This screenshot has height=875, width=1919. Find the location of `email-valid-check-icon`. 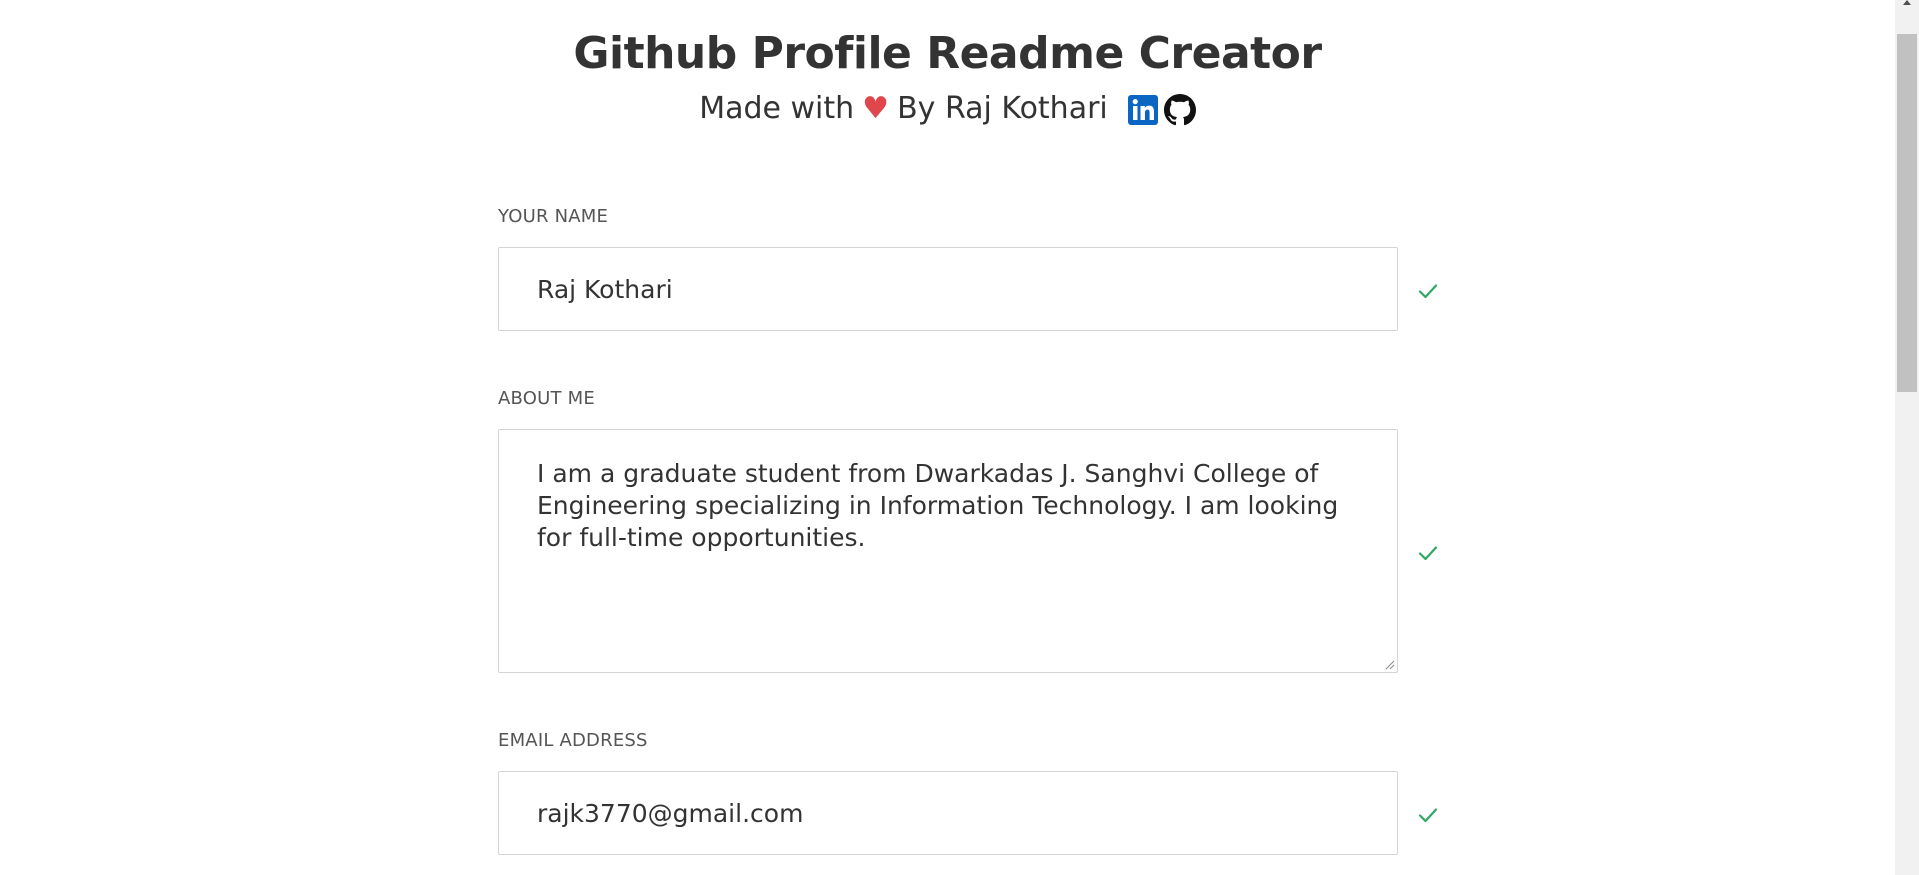

email-valid-check-icon is located at coordinates (1428, 815).